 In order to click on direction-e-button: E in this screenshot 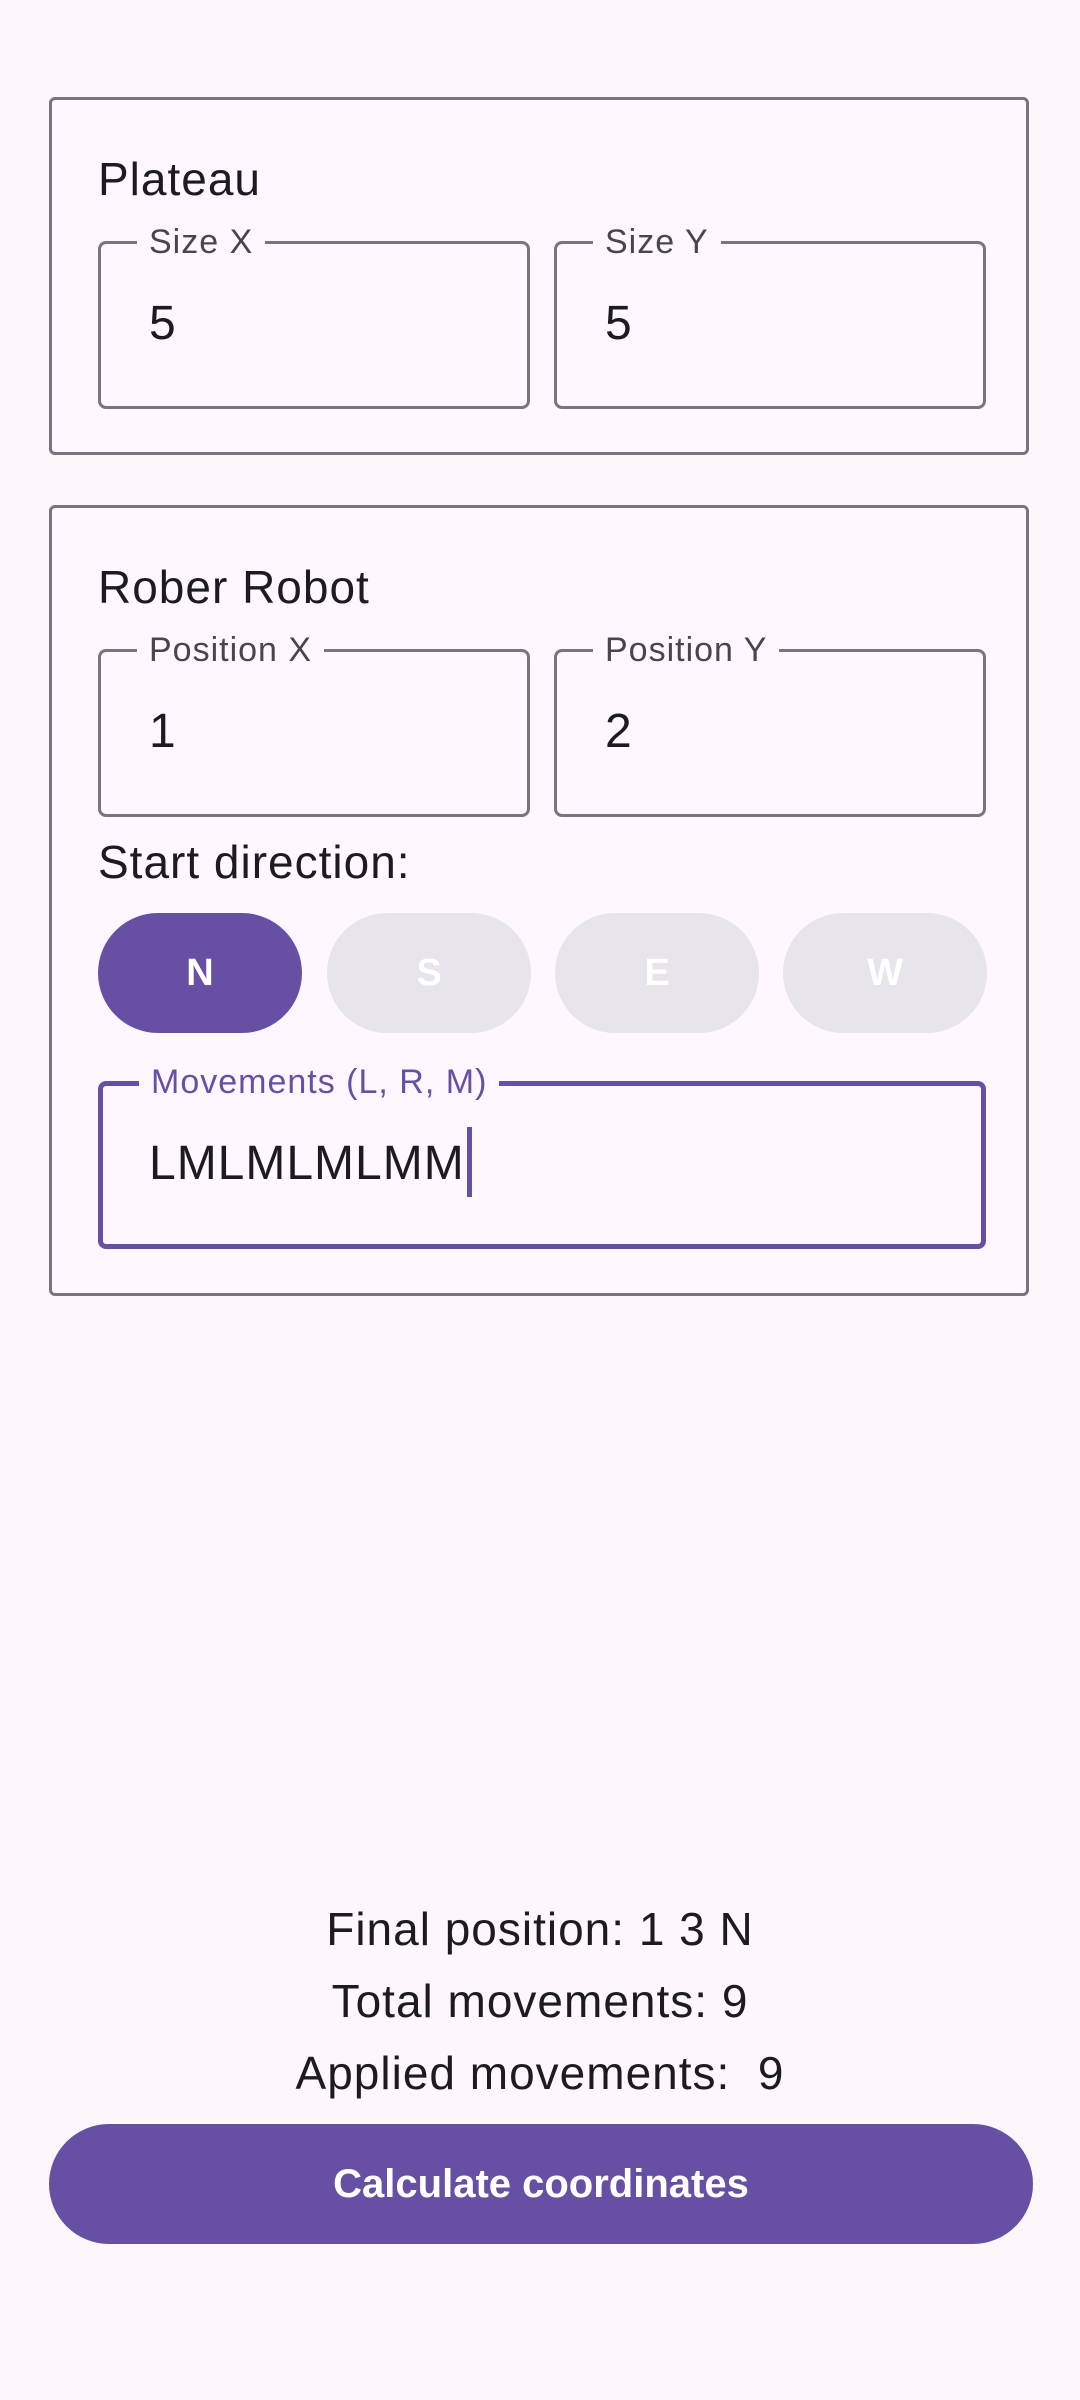, I will do `click(657, 973)`.